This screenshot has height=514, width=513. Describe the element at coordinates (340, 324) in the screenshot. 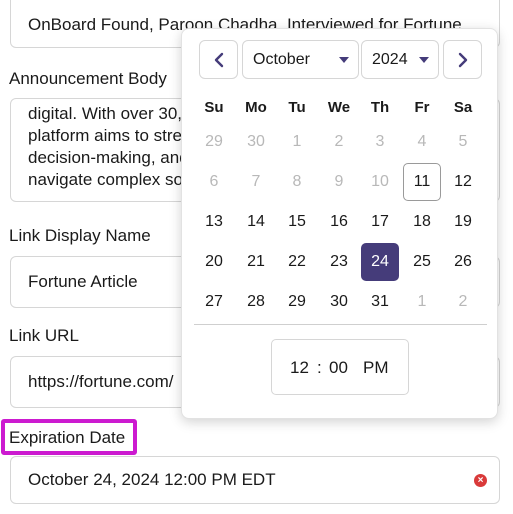

I see `divider` at that location.